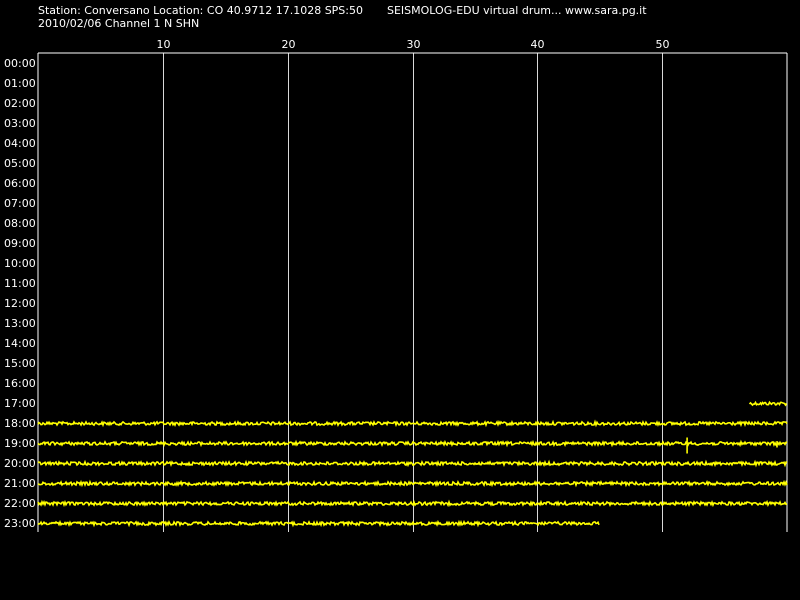 The height and width of the screenshot is (600, 800). Describe the element at coordinates (289, 44) in the screenshot. I see `x-tick-label-20: 20` at that location.